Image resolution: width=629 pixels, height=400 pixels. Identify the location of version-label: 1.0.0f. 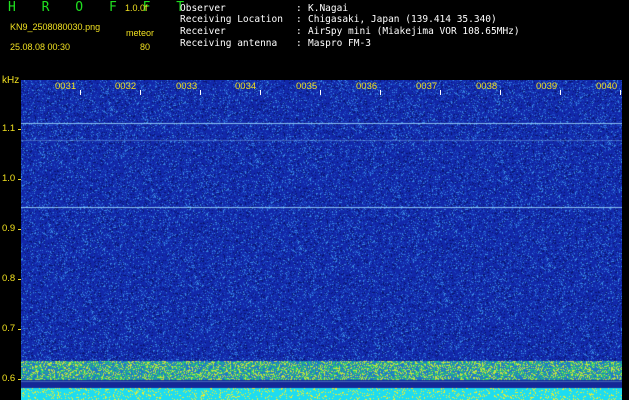
(136, 8).